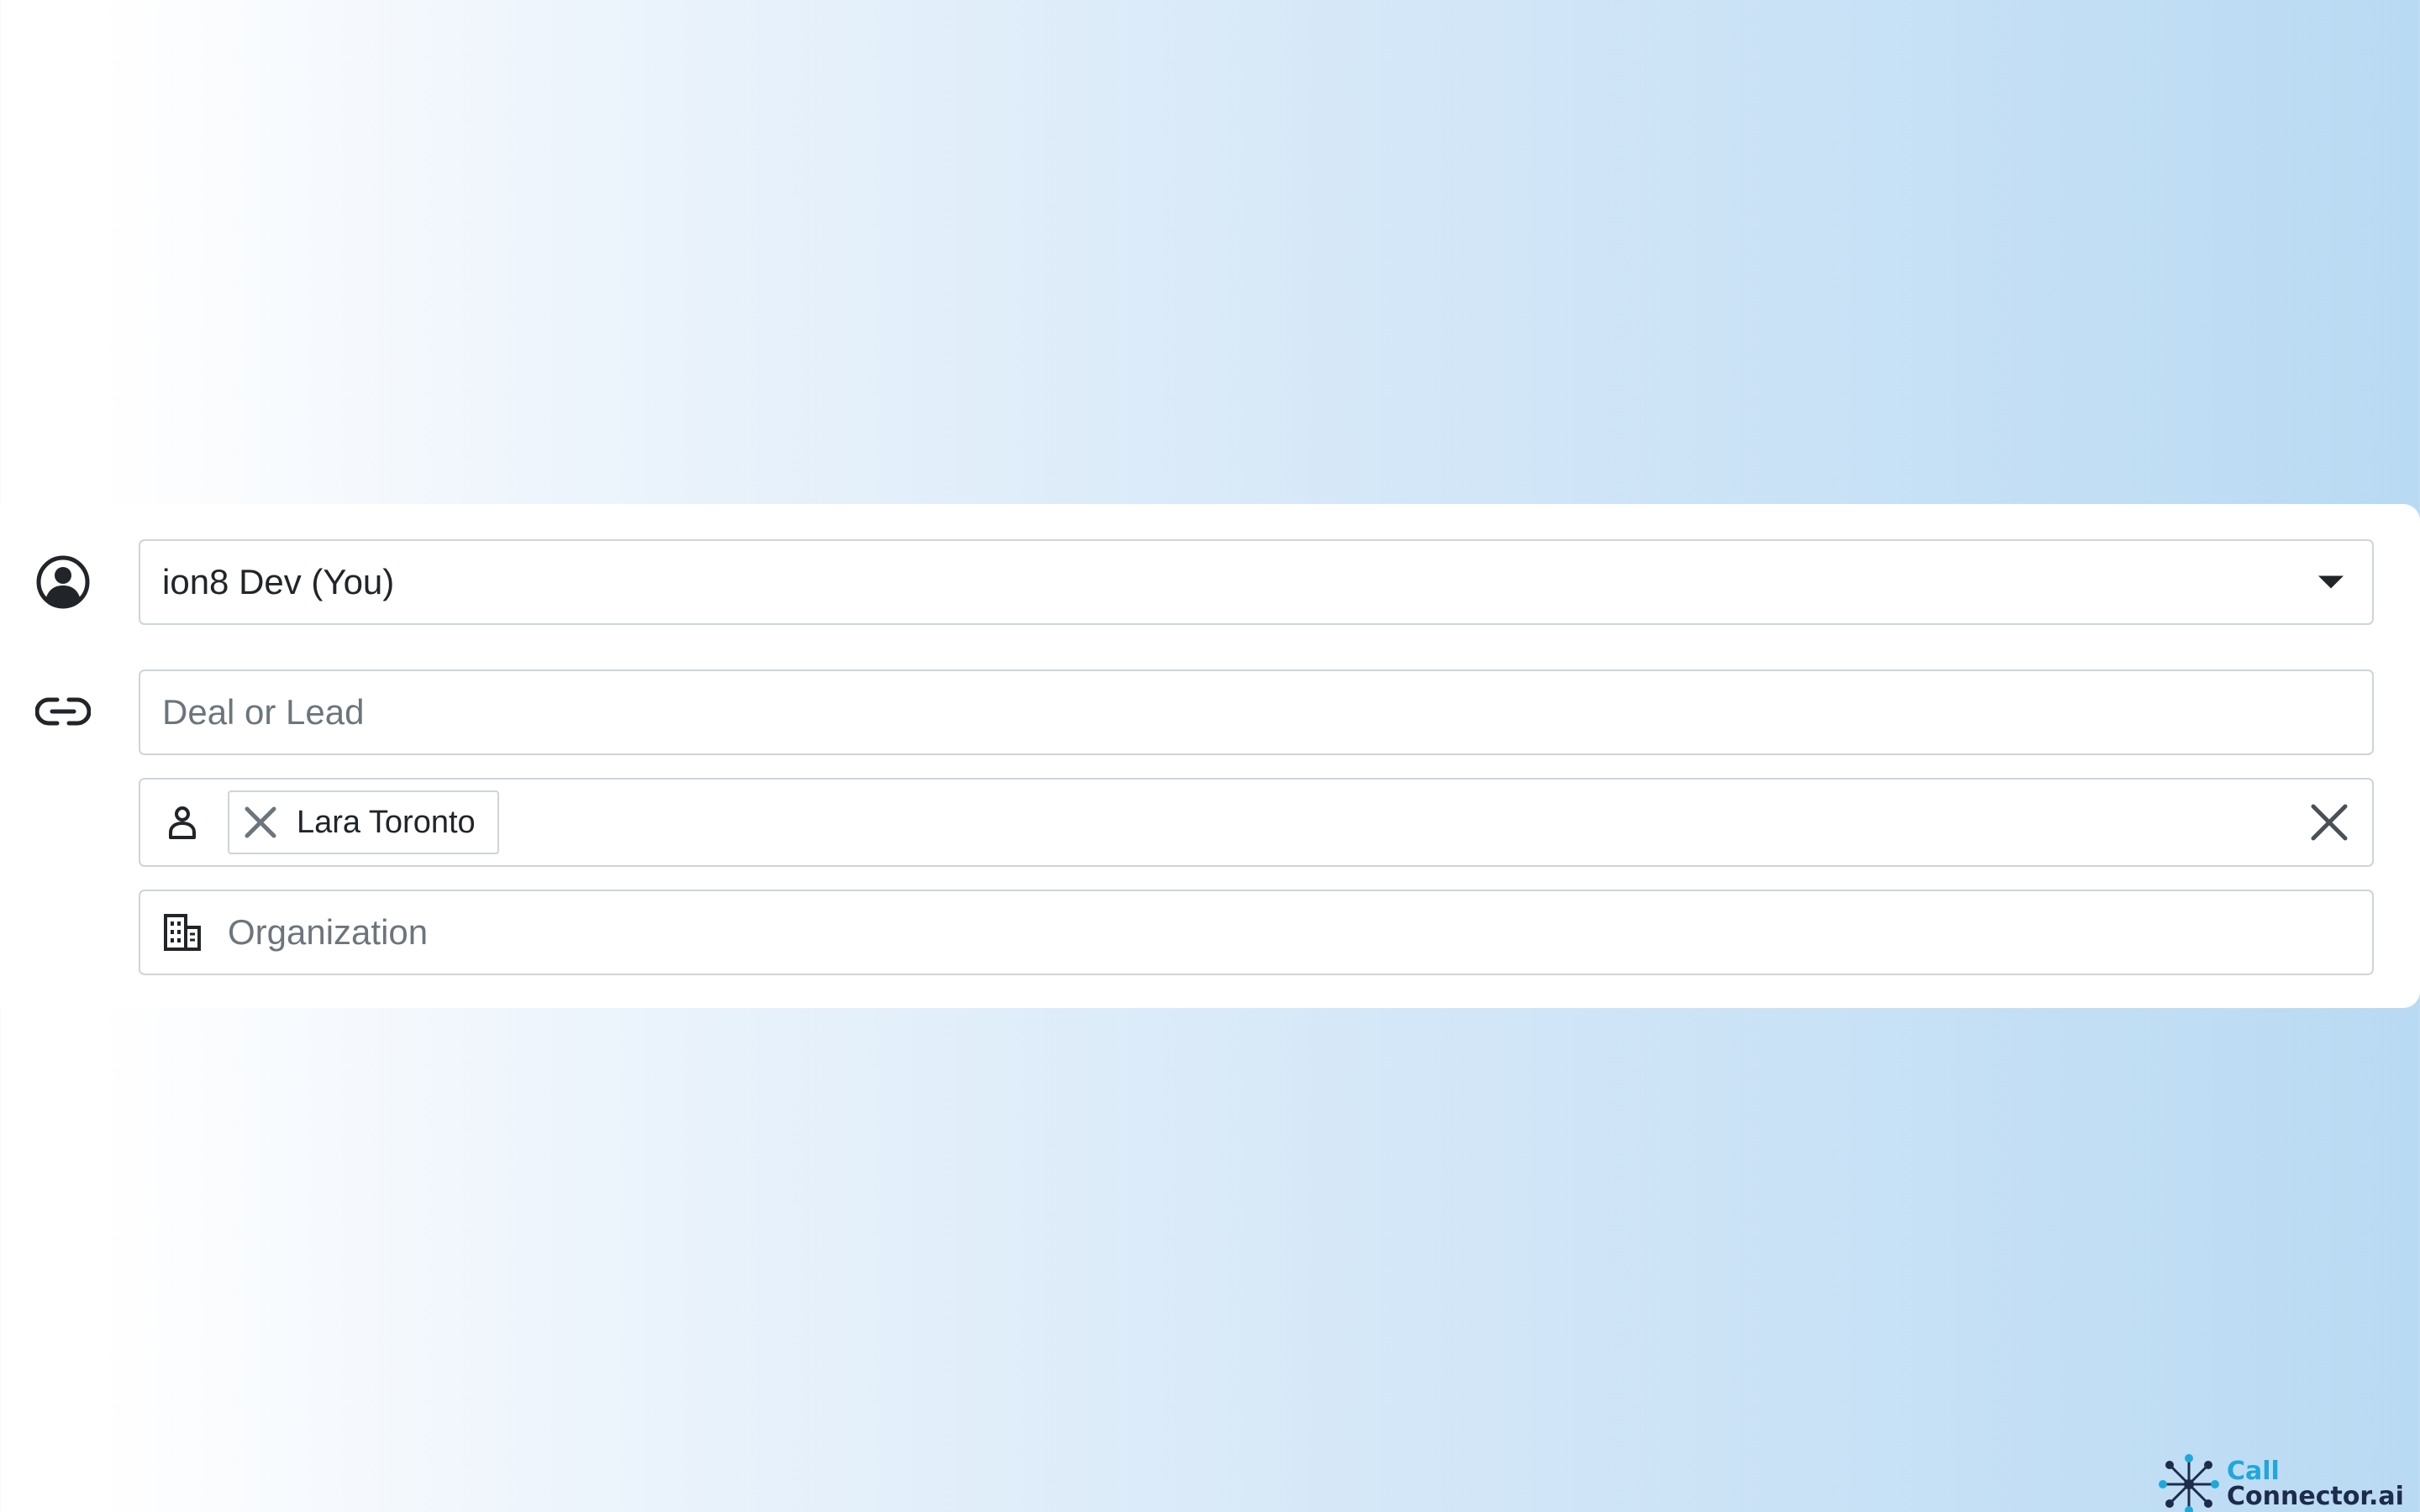 The image size is (2420, 1512). What do you see at coordinates (63, 582) in the screenshot?
I see `user-circle-icon` at bounding box center [63, 582].